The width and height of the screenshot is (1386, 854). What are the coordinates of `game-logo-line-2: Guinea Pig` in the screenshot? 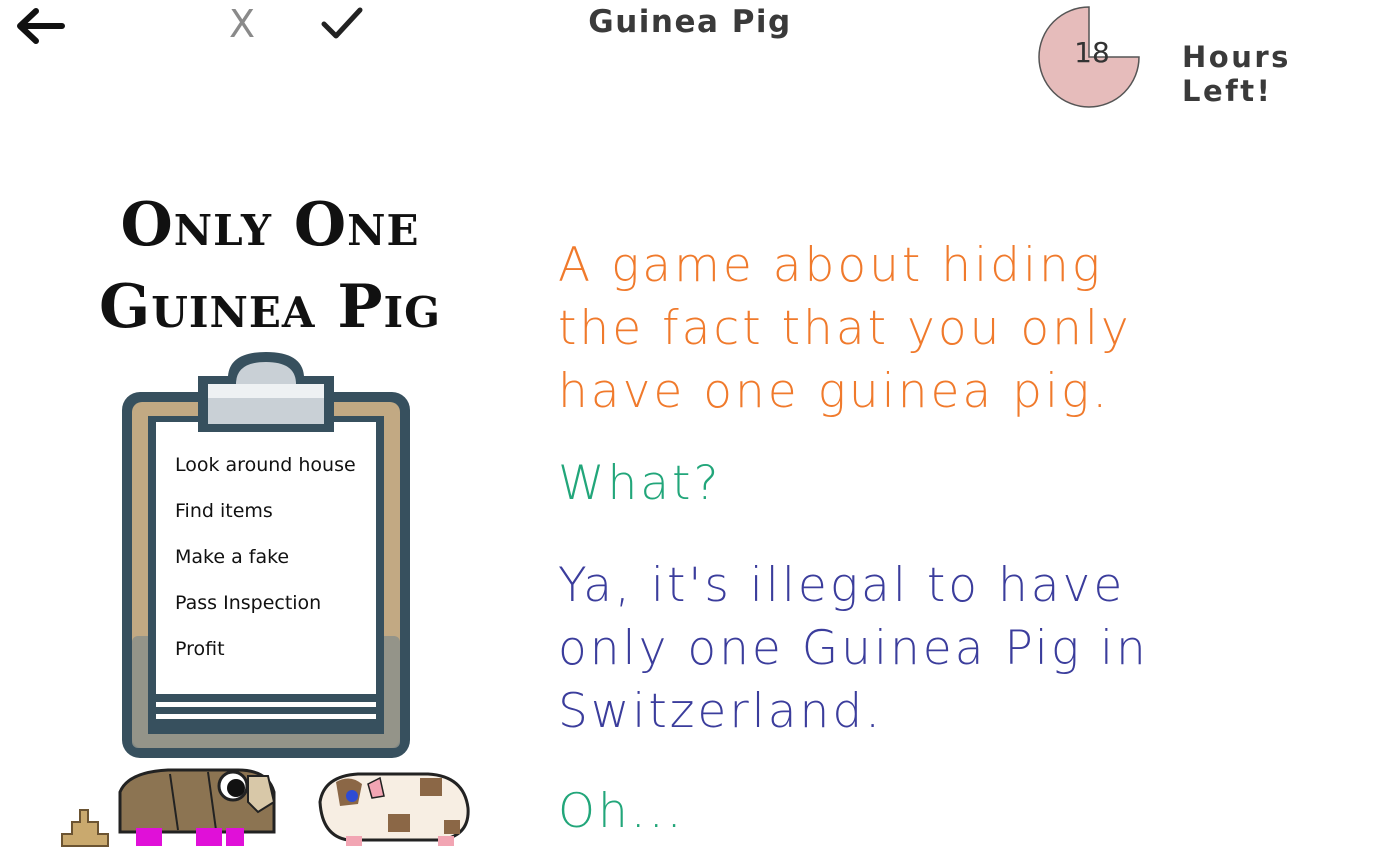 It's located at (270, 307).